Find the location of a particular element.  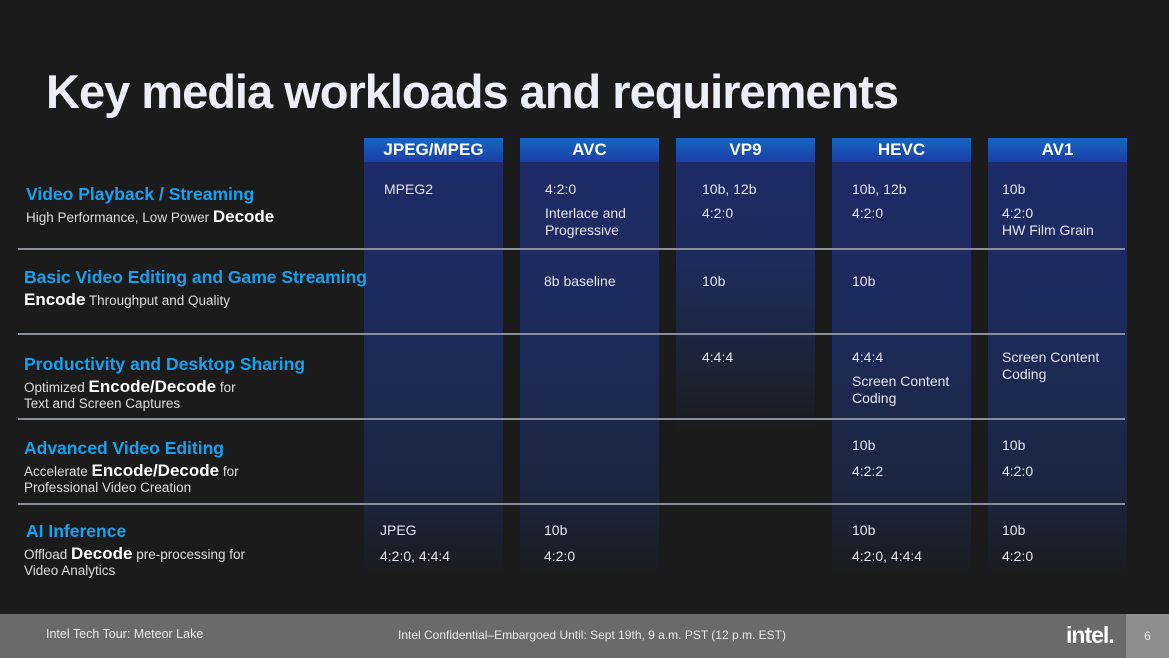

row-title: Advanced Video Editing is located at coordinates (124, 448).